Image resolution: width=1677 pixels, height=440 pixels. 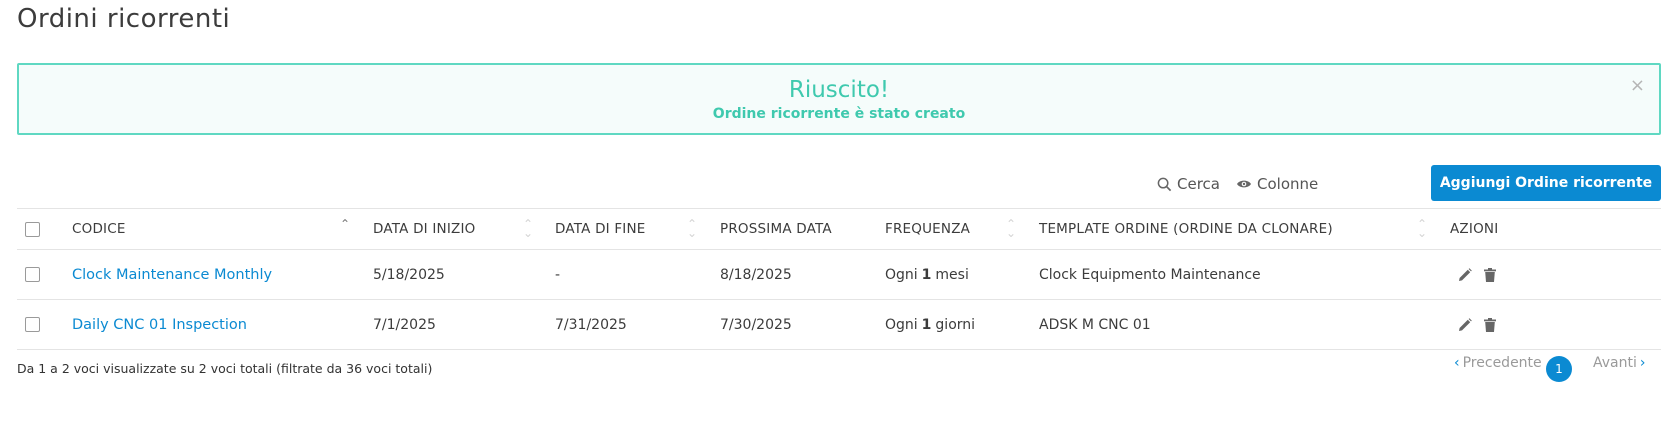 What do you see at coordinates (756, 324) in the screenshot?
I see `next-date: 7/30/2025` at bounding box center [756, 324].